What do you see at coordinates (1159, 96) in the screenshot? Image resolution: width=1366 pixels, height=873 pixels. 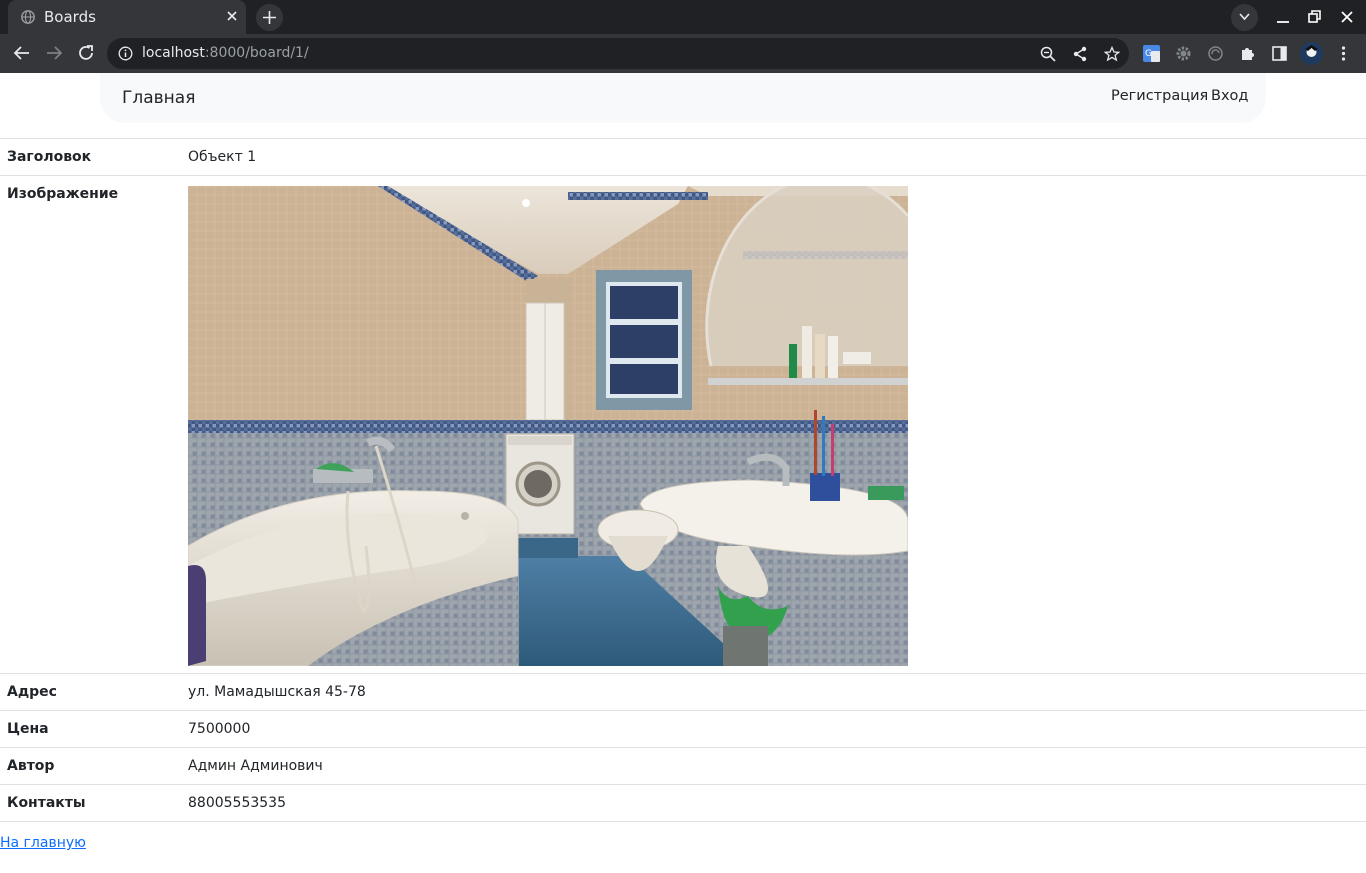 I see `register-link: Регистрация` at bounding box center [1159, 96].